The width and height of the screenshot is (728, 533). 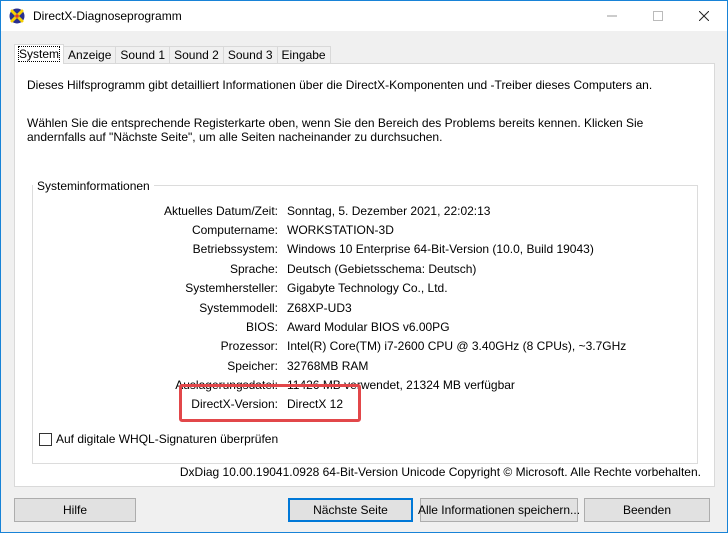 What do you see at coordinates (389, 211) in the screenshot?
I see `row-value-datetime: Sonntag, 5. Dezember 2021, 22:02:13` at bounding box center [389, 211].